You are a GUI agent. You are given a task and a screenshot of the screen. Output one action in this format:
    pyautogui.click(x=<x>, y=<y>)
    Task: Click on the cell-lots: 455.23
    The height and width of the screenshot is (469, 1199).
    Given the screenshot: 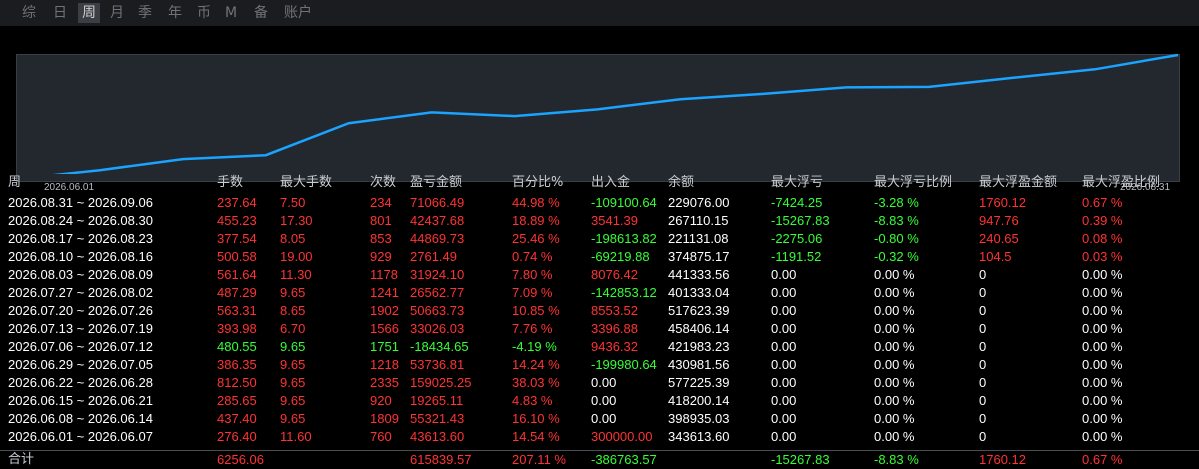 What is the action you would take?
    pyautogui.click(x=237, y=220)
    